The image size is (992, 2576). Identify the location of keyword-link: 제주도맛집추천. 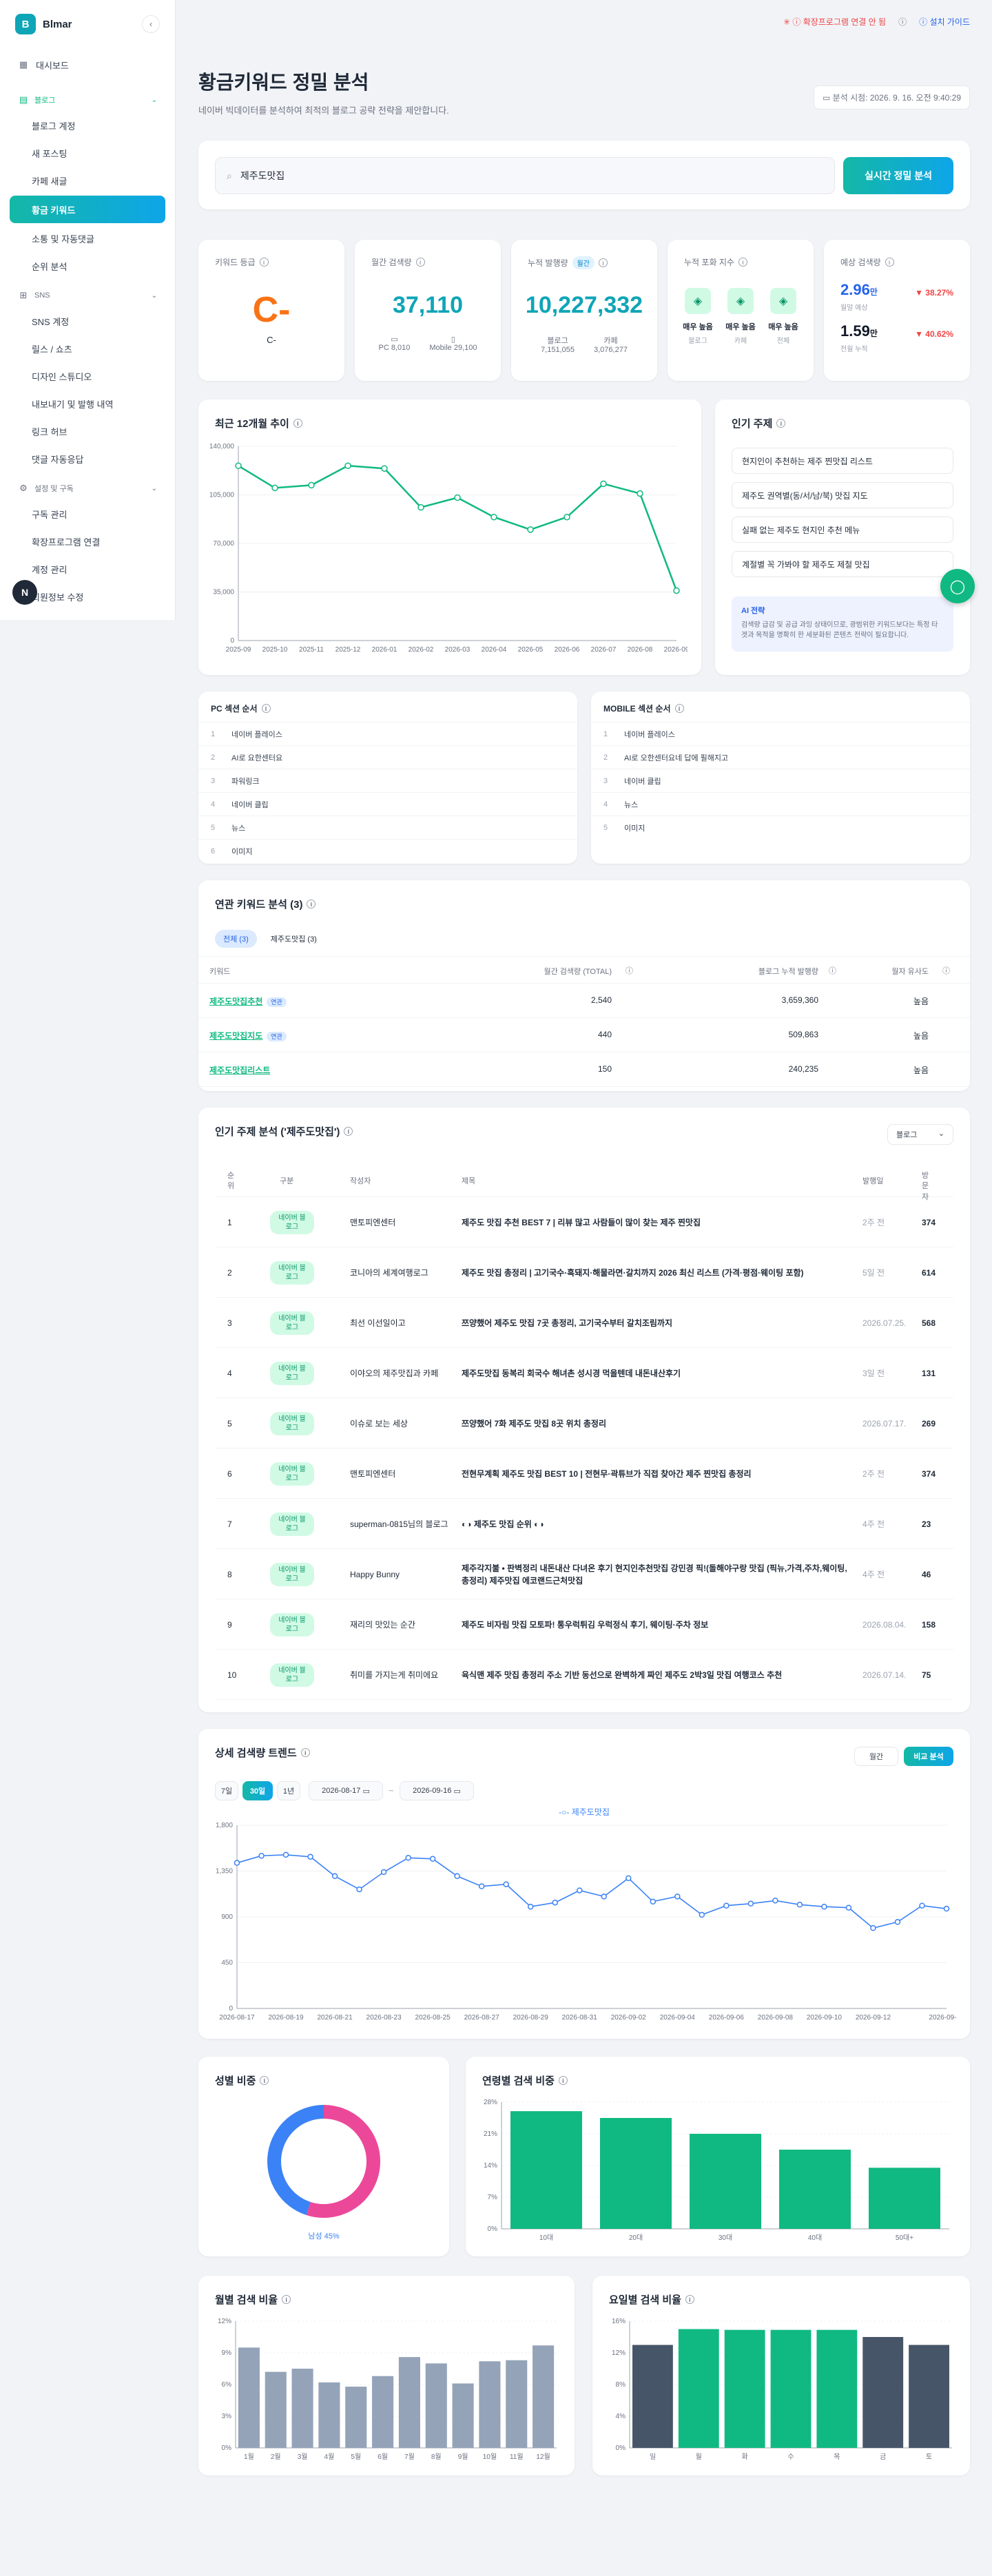
(235, 1002).